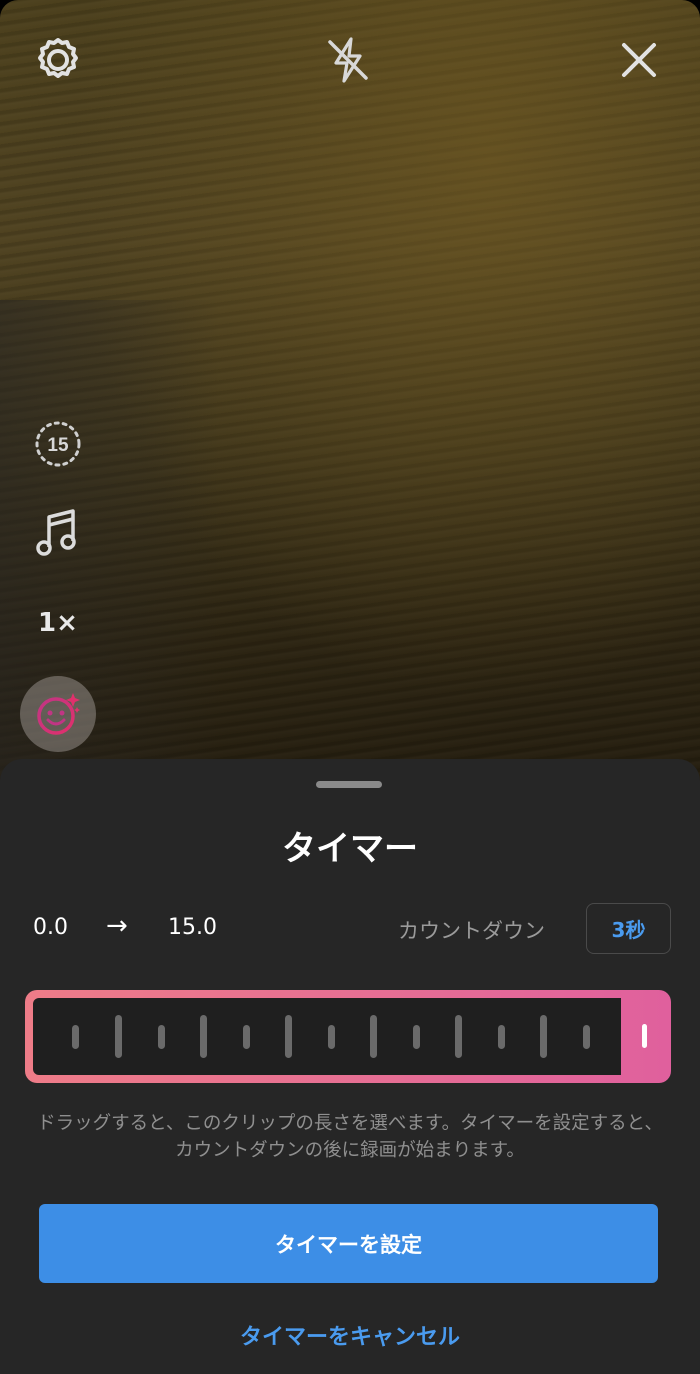 The width and height of the screenshot is (700, 1374). I want to click on range-arrow: →, so click(117, 926).